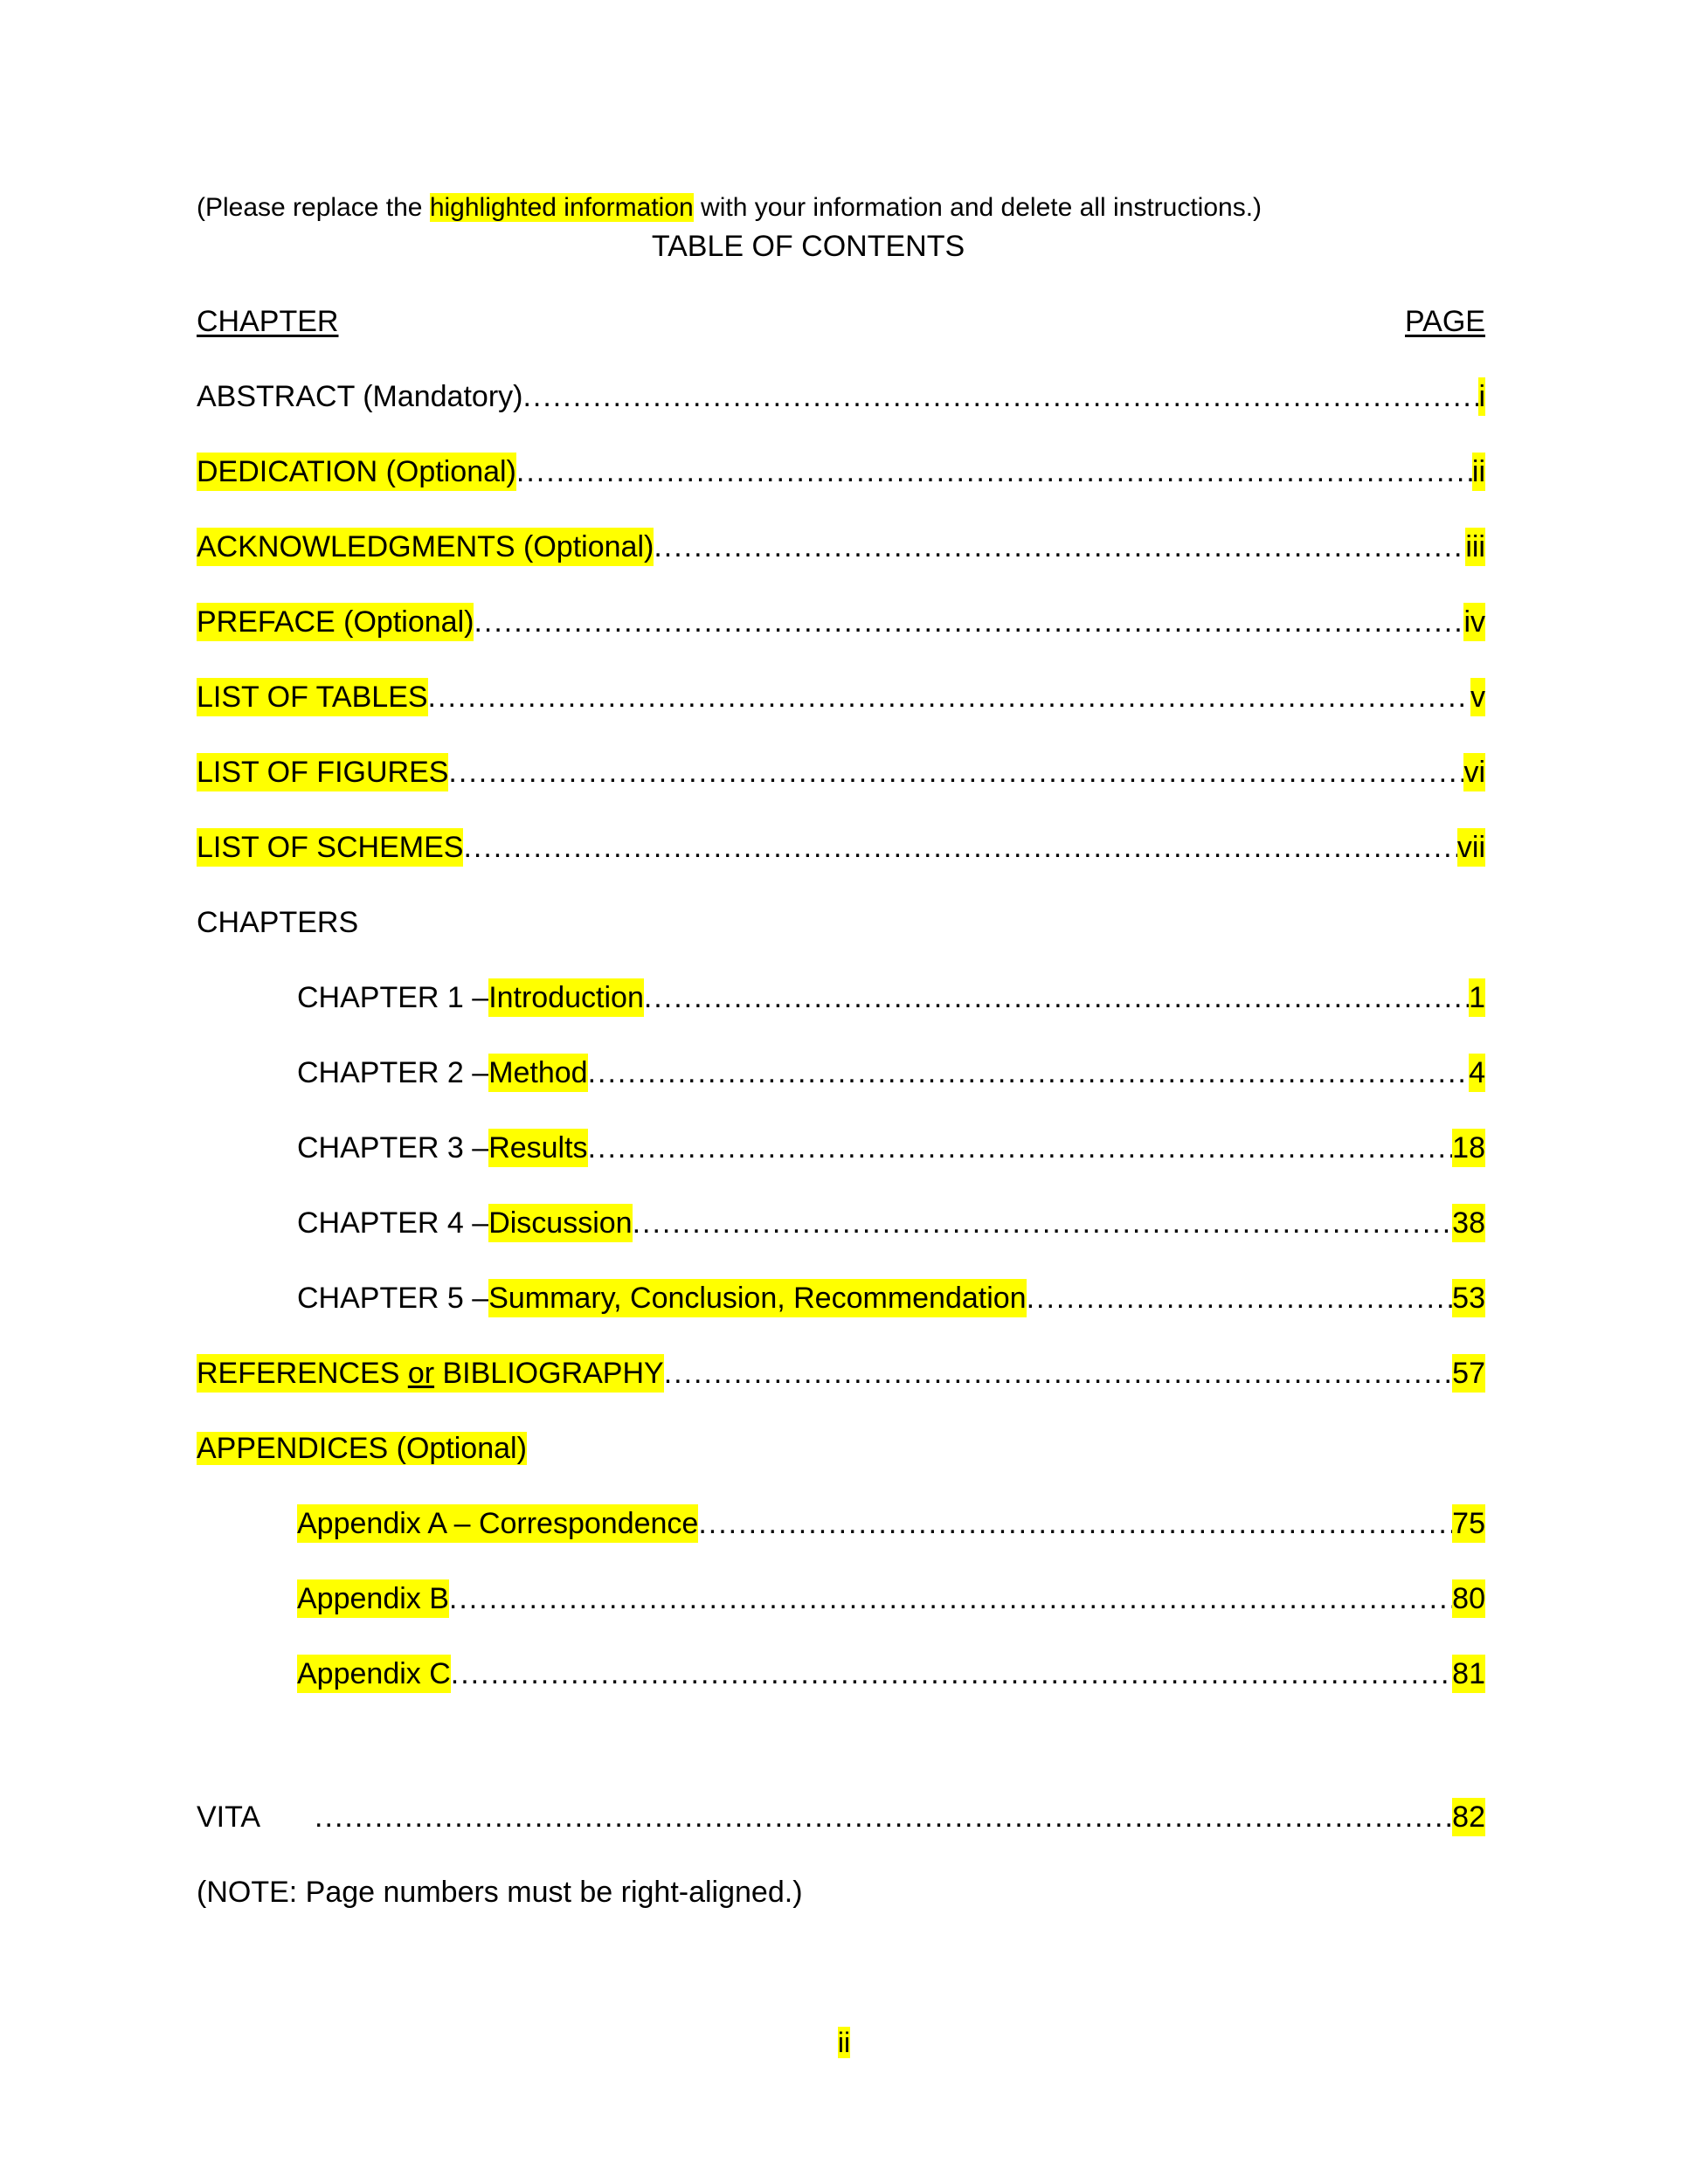 This screenshot has width=1688, height=2184. What do you see at coordinates (374, 1674) in the screenshot?
I see `toc-entry-label: Appendix C` at bounding box center [374, 1674].